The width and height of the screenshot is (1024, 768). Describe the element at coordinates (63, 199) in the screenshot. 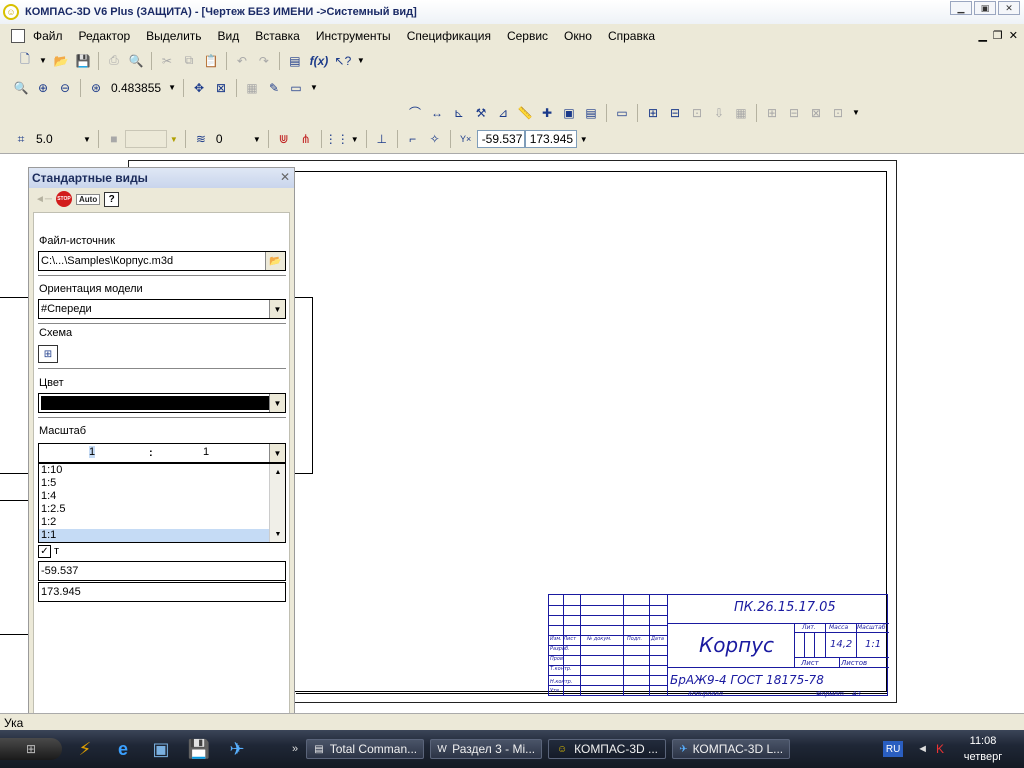

I see `stop-icon: STOP` at that location.